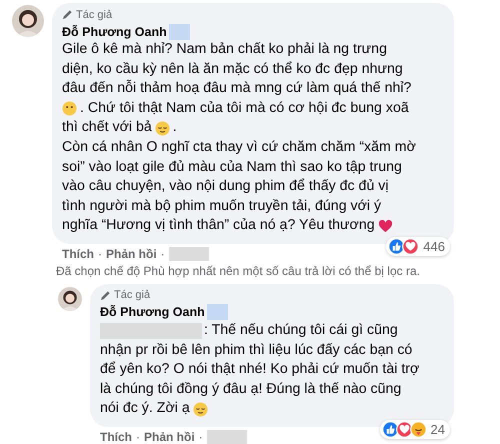  What do you see at coordinates (145, 408) in the screenshot?
I see `comment-text: nói đc ý. Zời ạ` at bounding box center [145, 408].